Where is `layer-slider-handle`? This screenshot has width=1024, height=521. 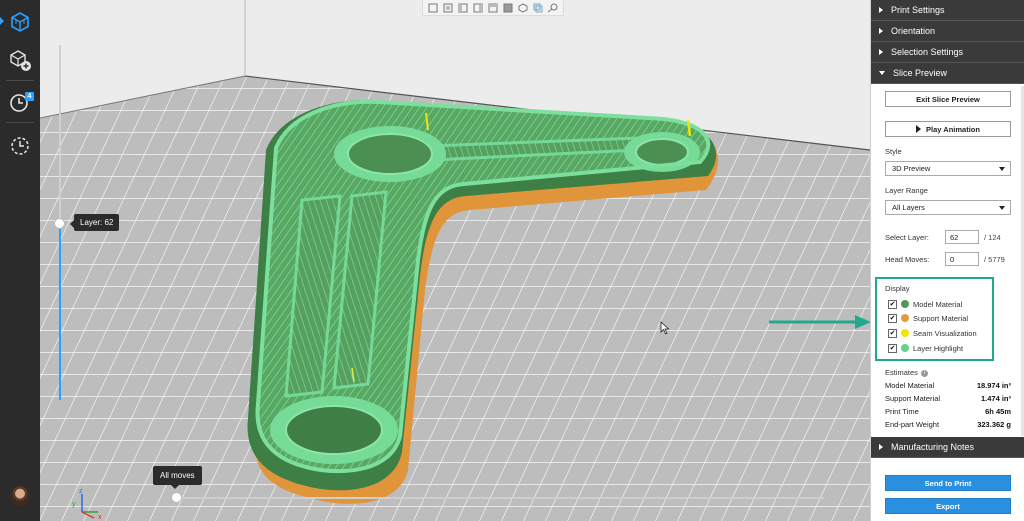 layer-slider-handle is located at coordinates (59, 223).